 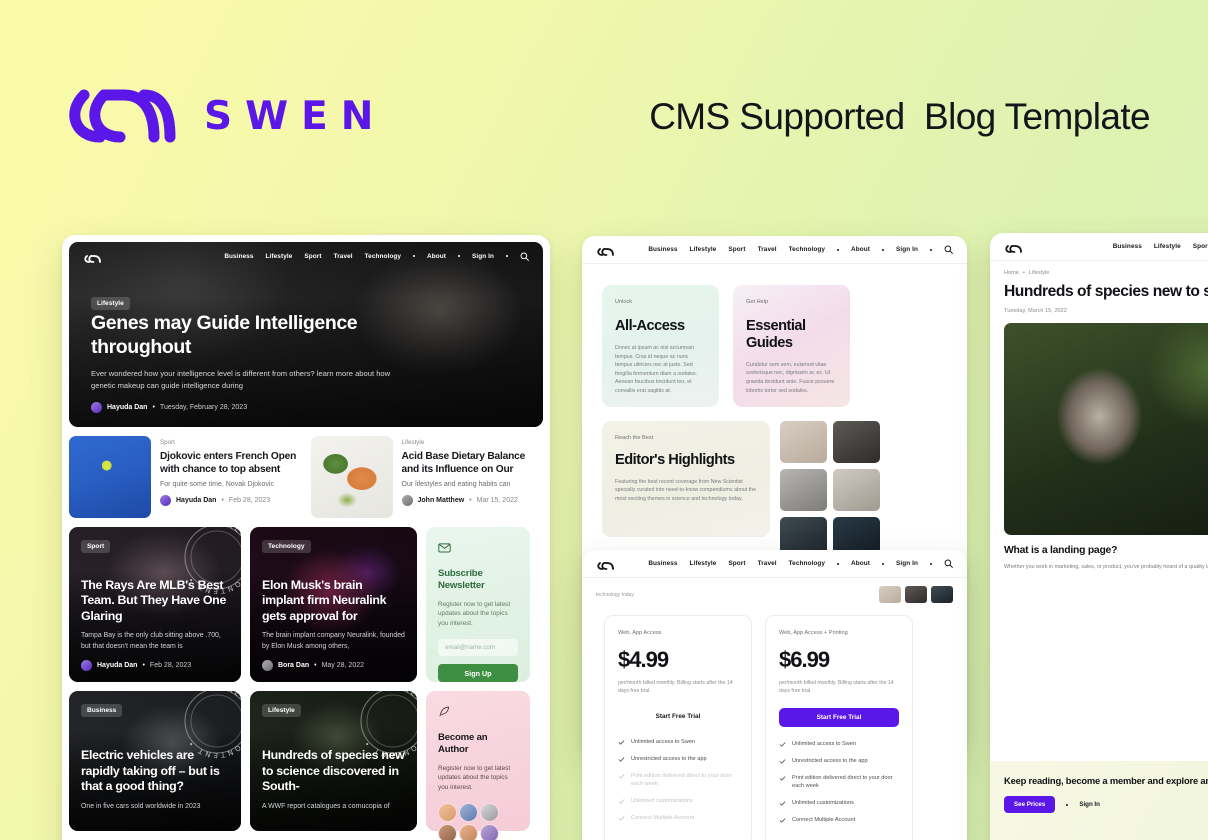 What do you see at coordinates (1039, 273) in the screenshot?
I see `breadcrumb-lifestyle: Lifestyle` at bounding box center [1039, 273].